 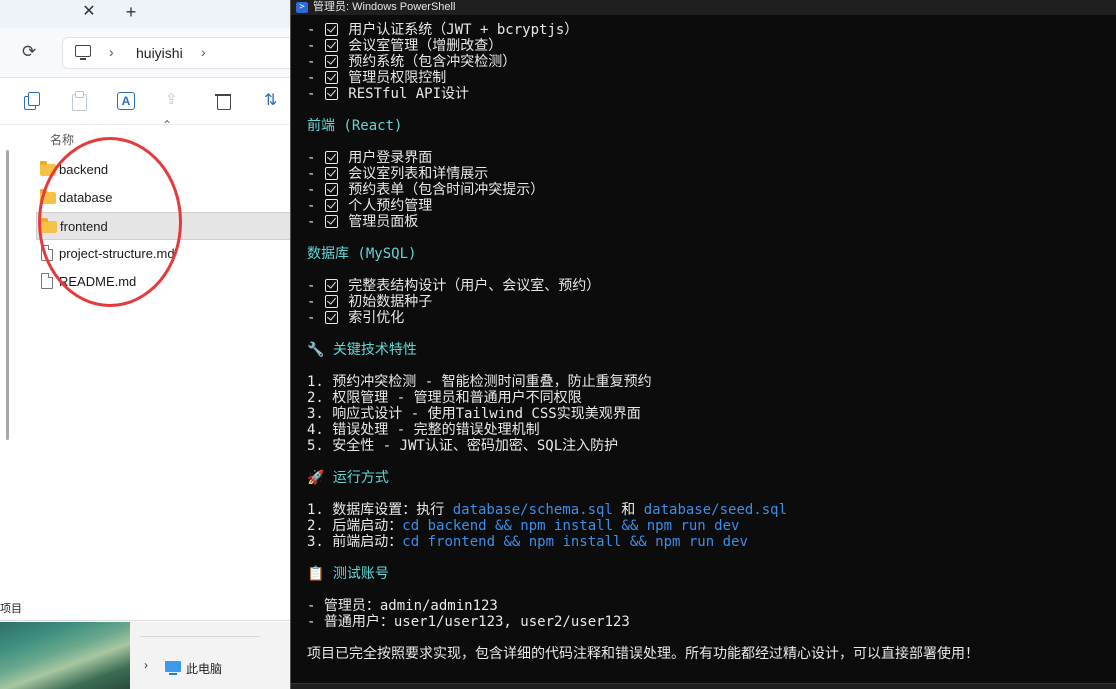 I want to click on step-text: 2. 后端启动：, so click(x=355, y=526).